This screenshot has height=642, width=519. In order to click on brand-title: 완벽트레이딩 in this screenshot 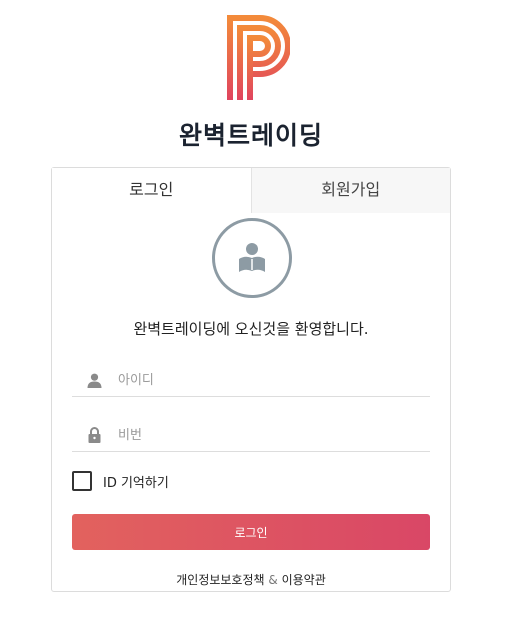, I will do `click(250, 135)`.